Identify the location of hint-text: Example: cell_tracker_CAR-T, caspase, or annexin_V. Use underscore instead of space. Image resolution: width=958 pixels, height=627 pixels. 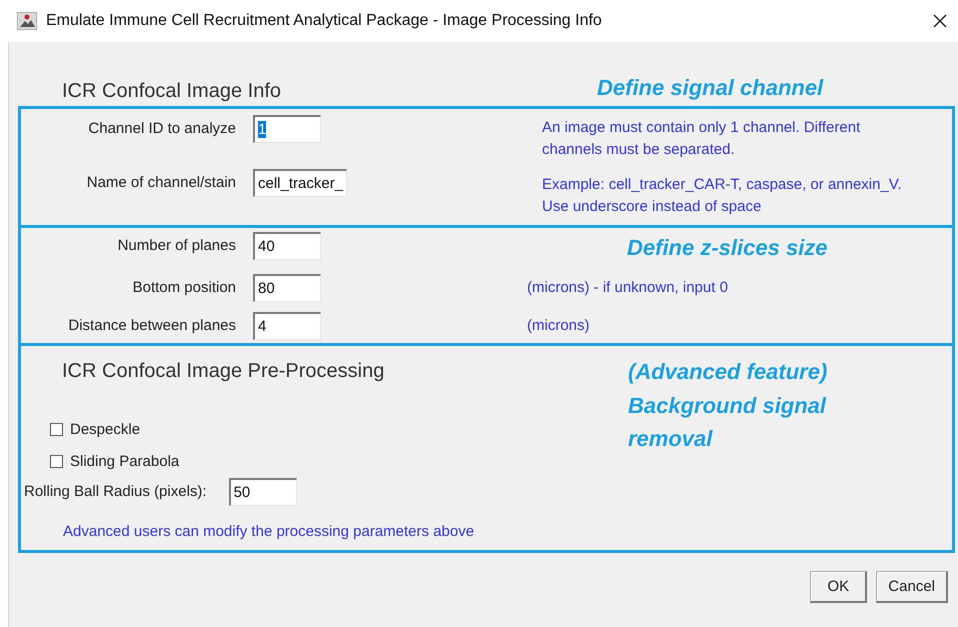
(722, 195).